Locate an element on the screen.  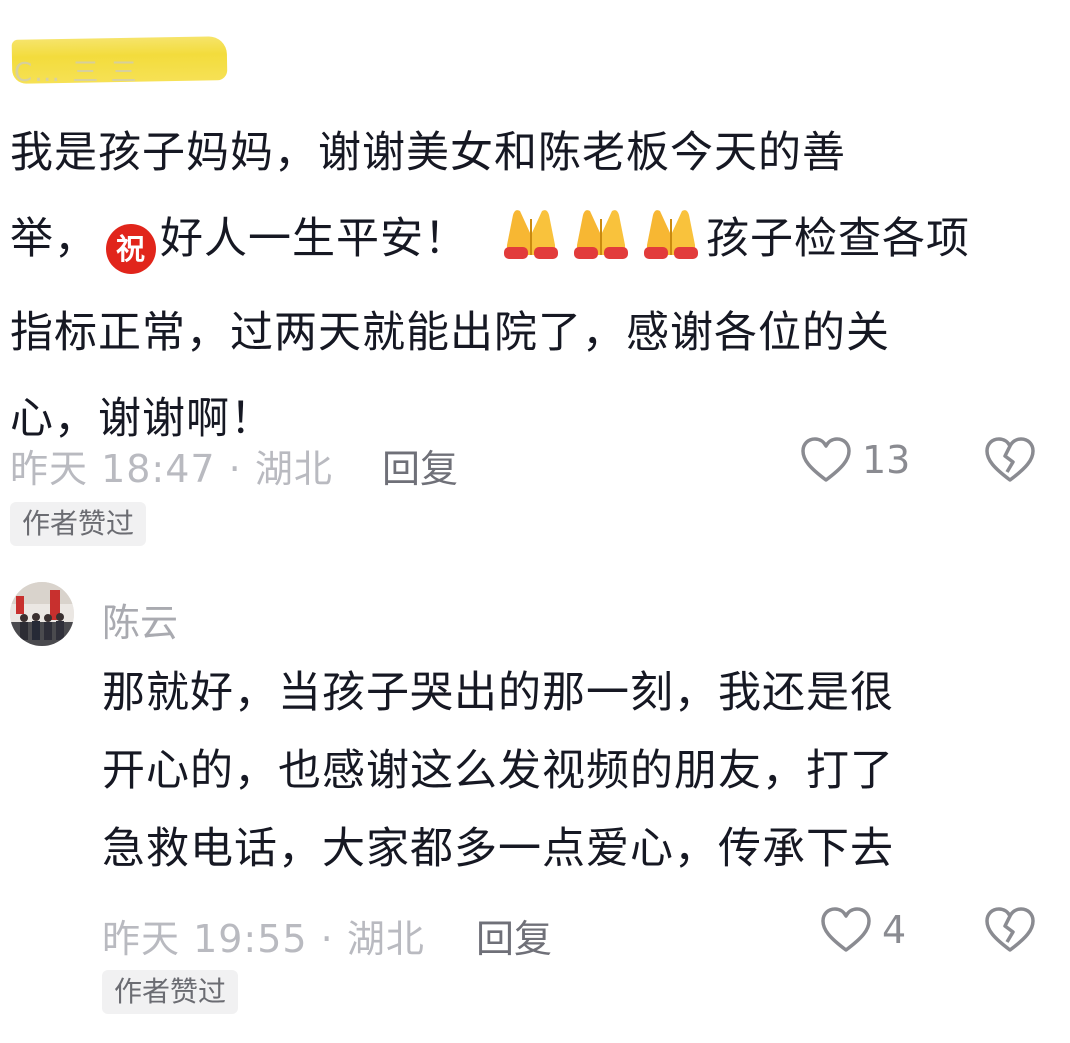
comment-2-like-button is located at coordinates (846, 932).